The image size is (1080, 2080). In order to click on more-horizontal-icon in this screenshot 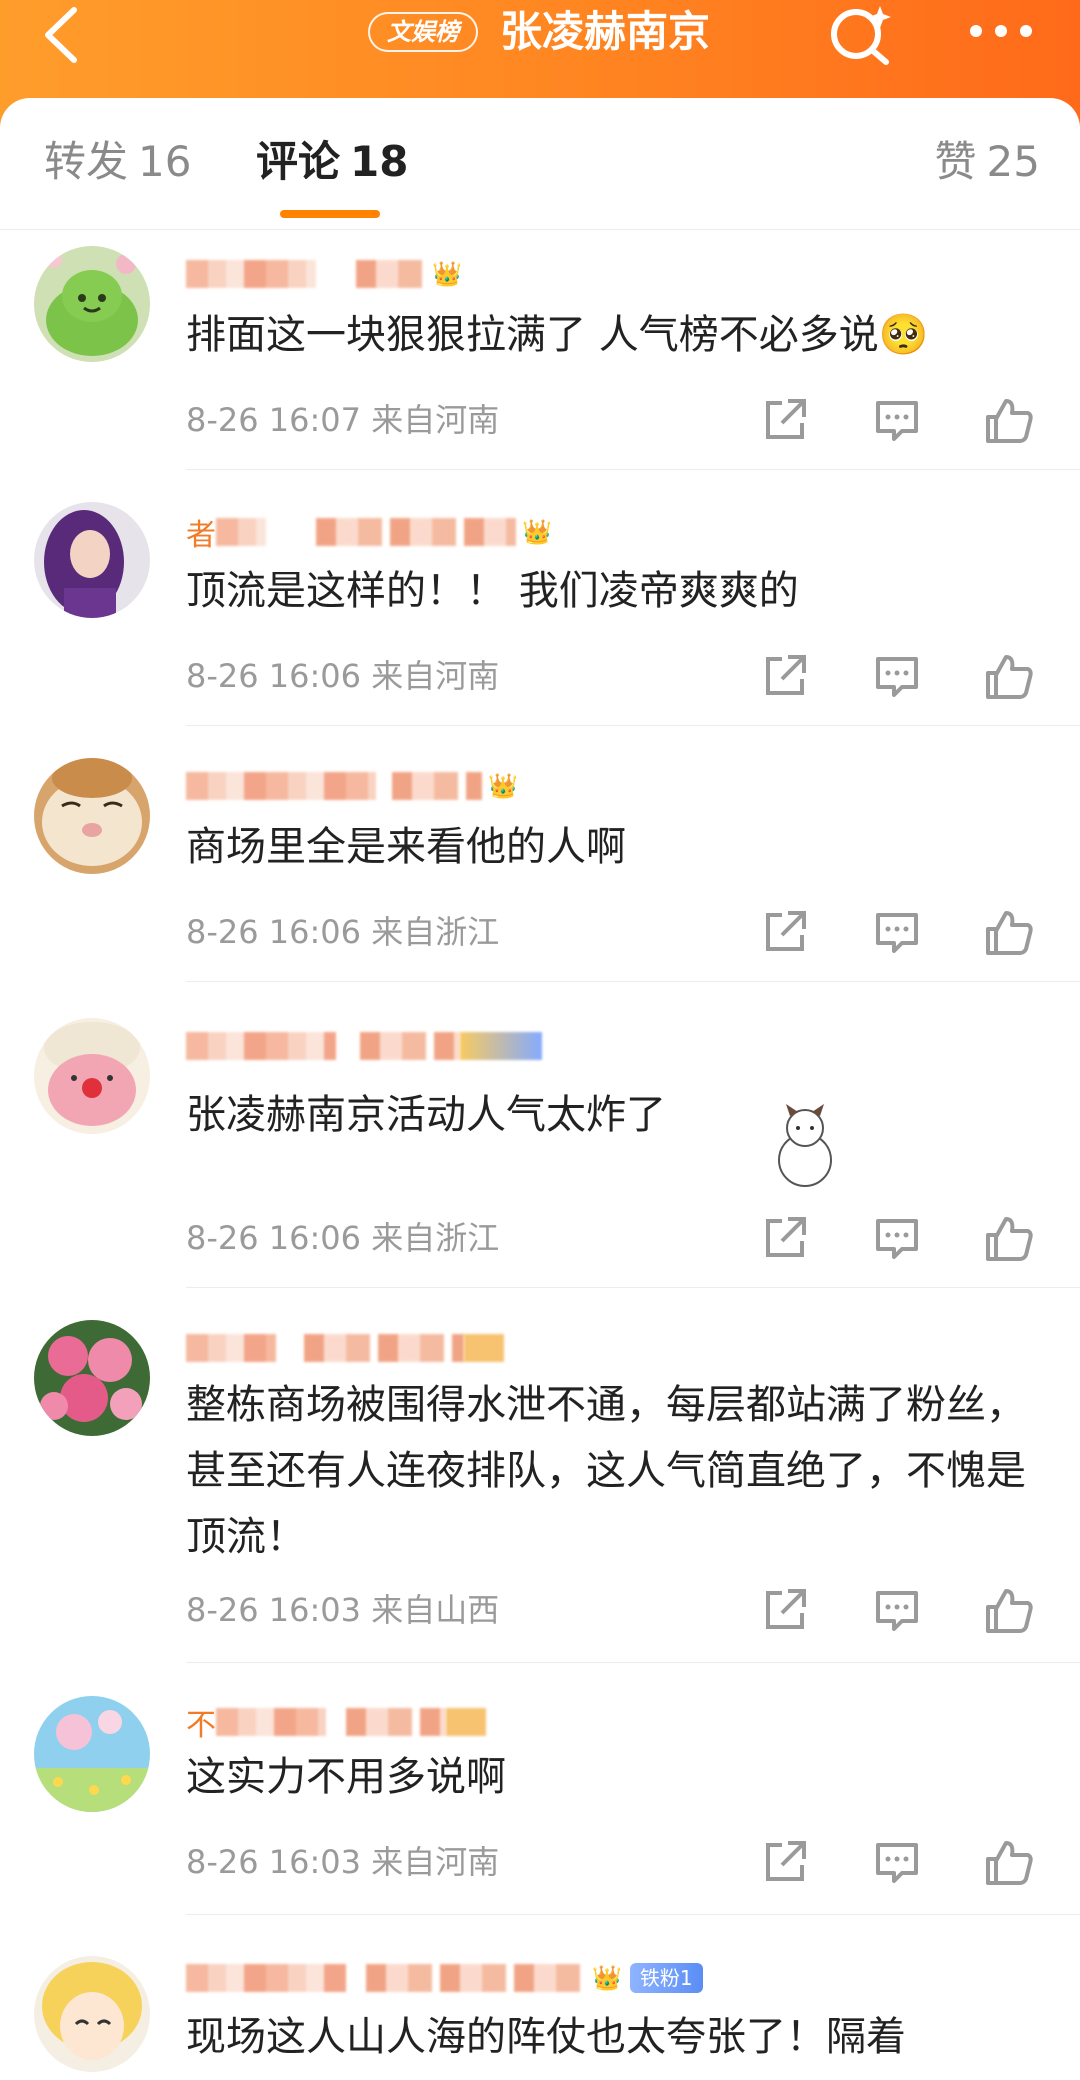, I will do `click(1001, 31)`.